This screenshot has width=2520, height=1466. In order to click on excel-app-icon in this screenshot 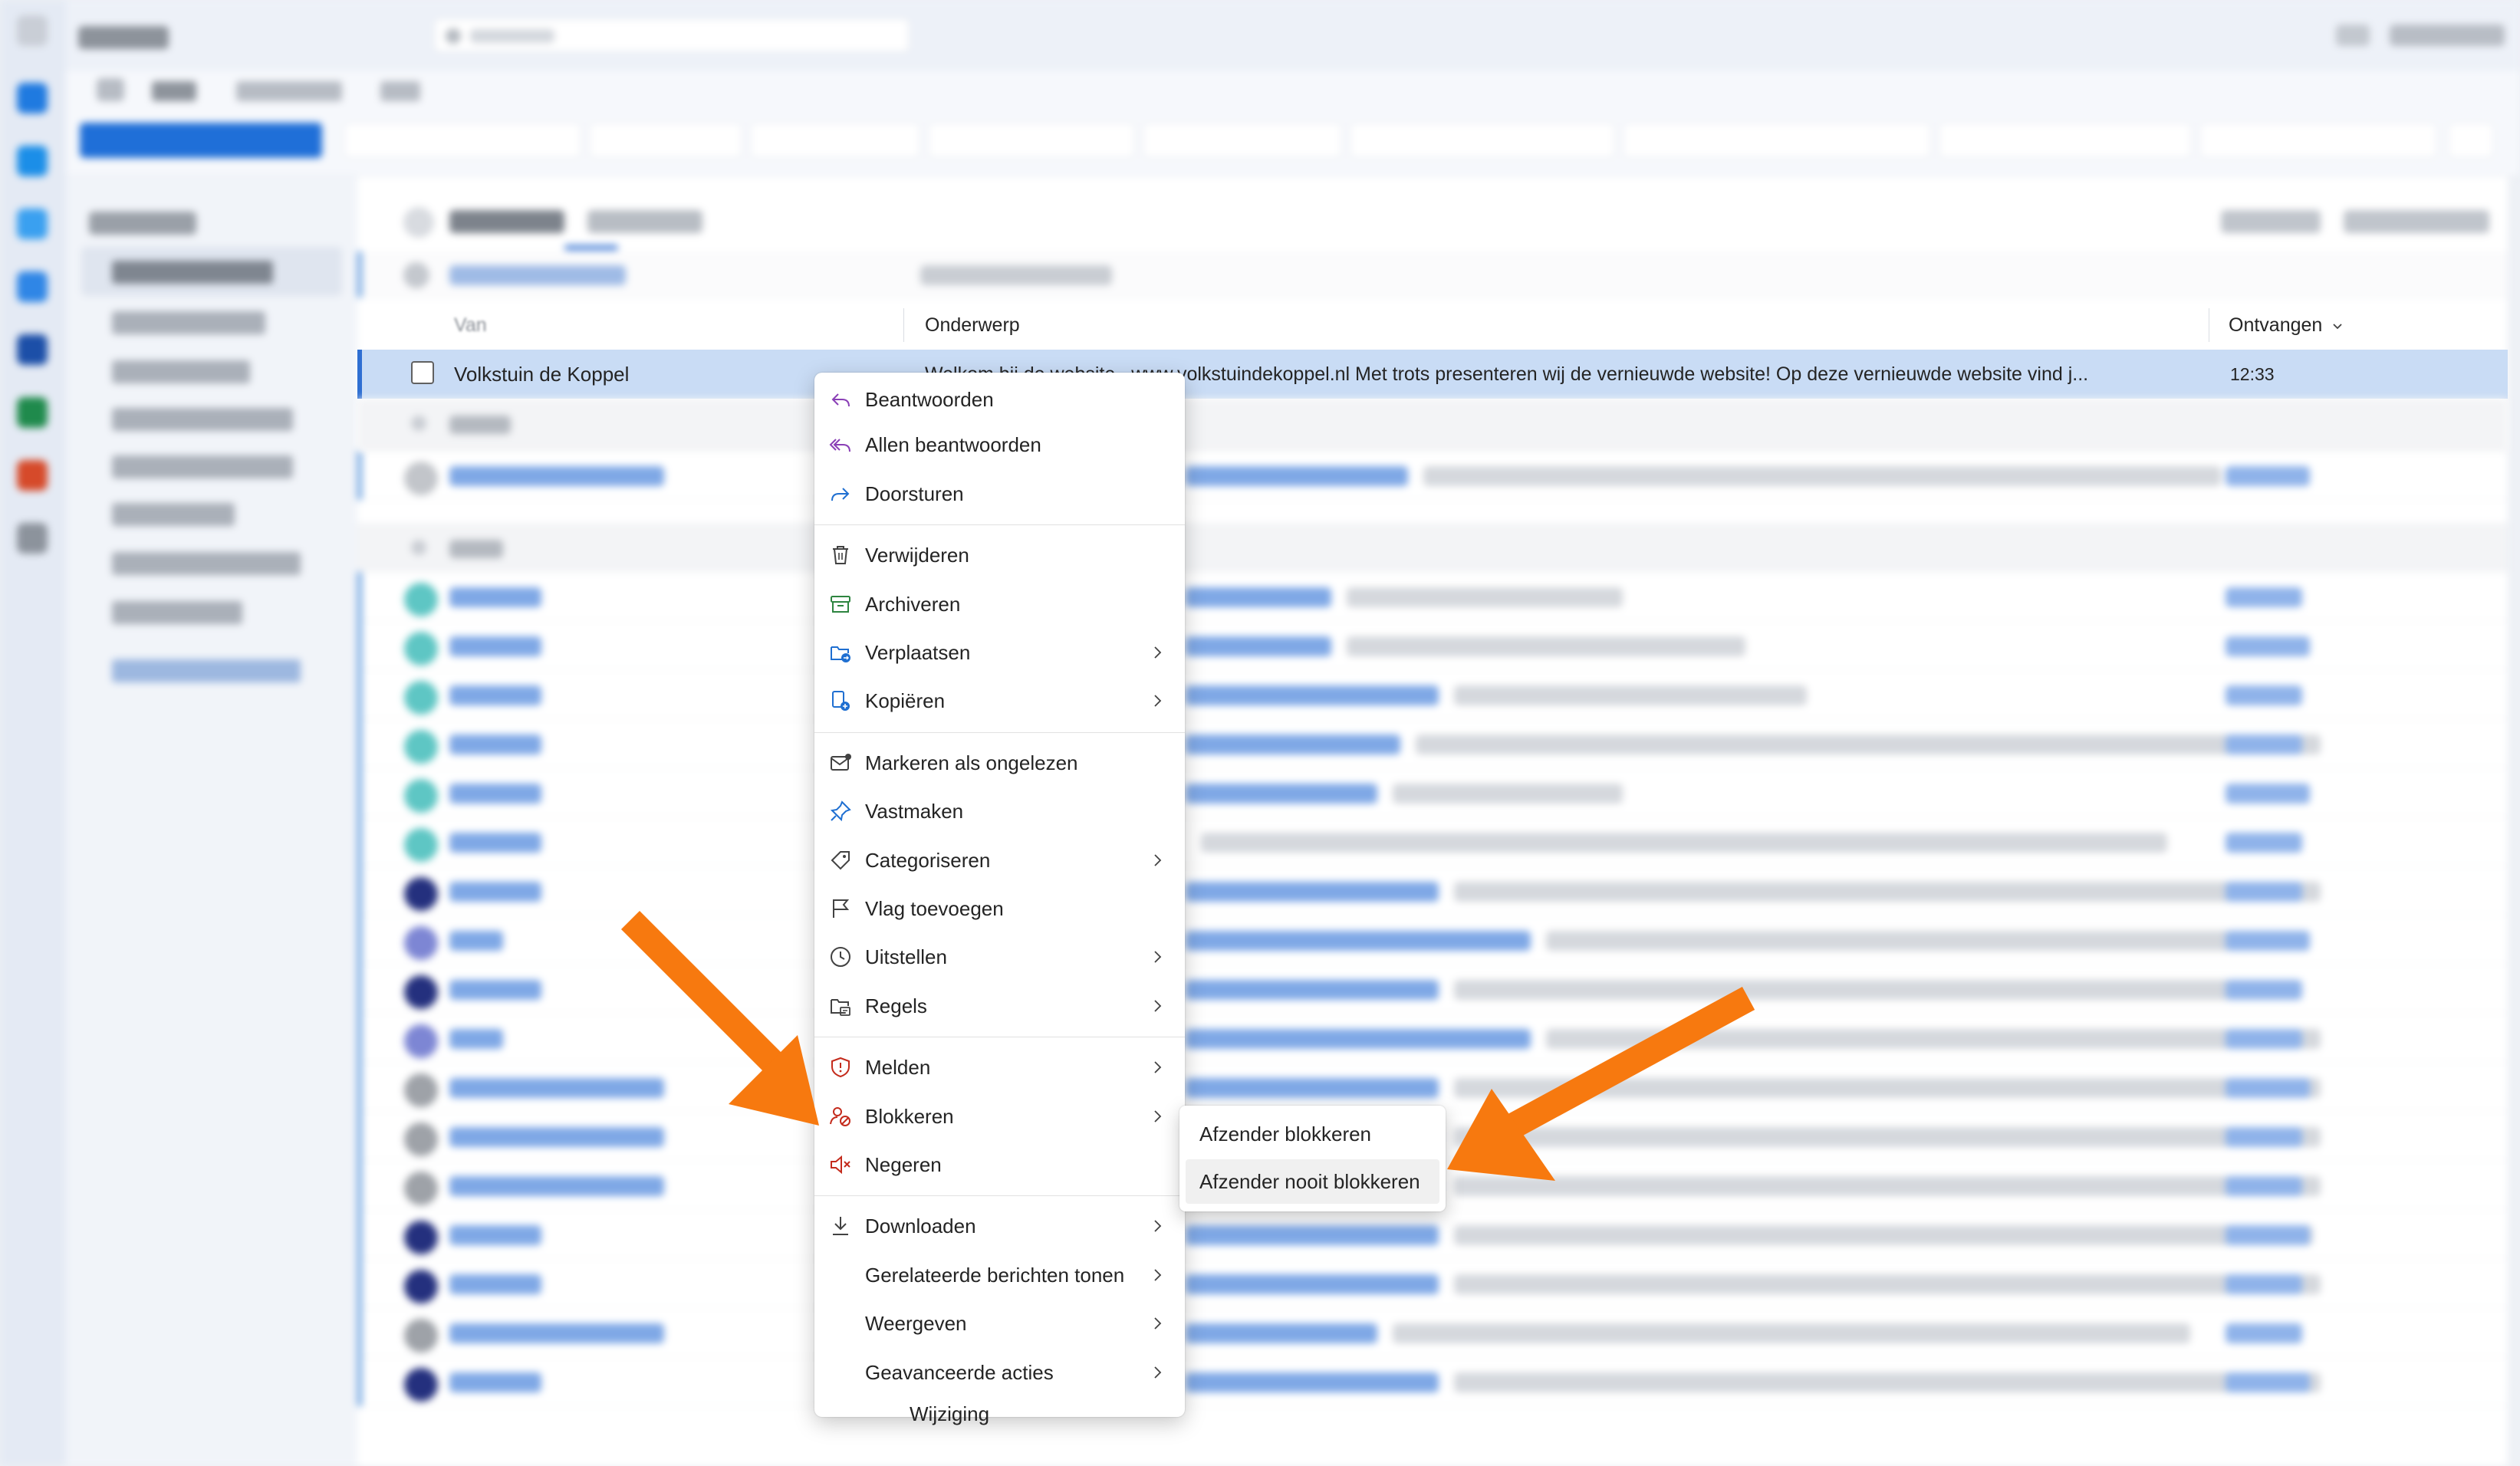, I will do `click(32, 412)`.